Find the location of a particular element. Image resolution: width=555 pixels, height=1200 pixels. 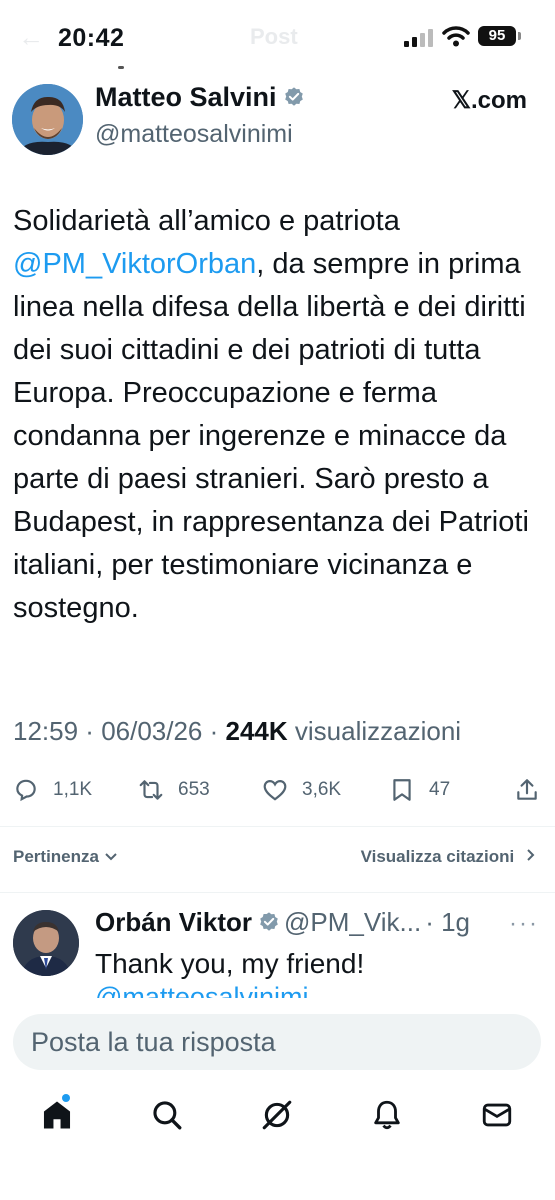

like-count: 3,6K is located at coordinates (322, 789).